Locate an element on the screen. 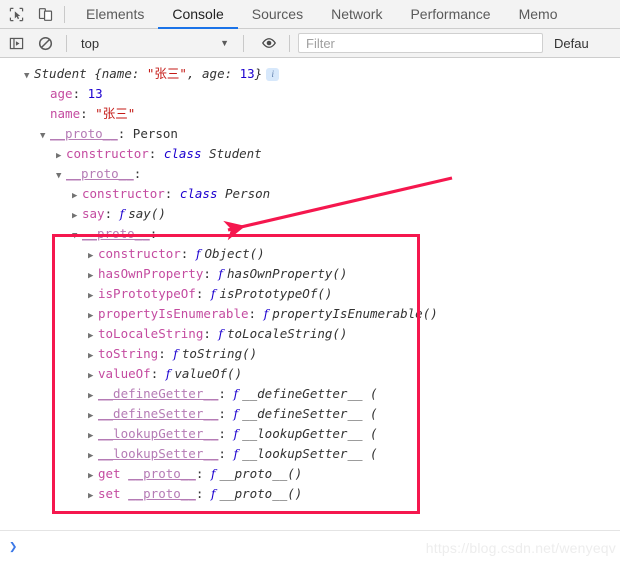 This screenshot has width=620, height=567. tree-token: say is located at coordinates (93, 213).